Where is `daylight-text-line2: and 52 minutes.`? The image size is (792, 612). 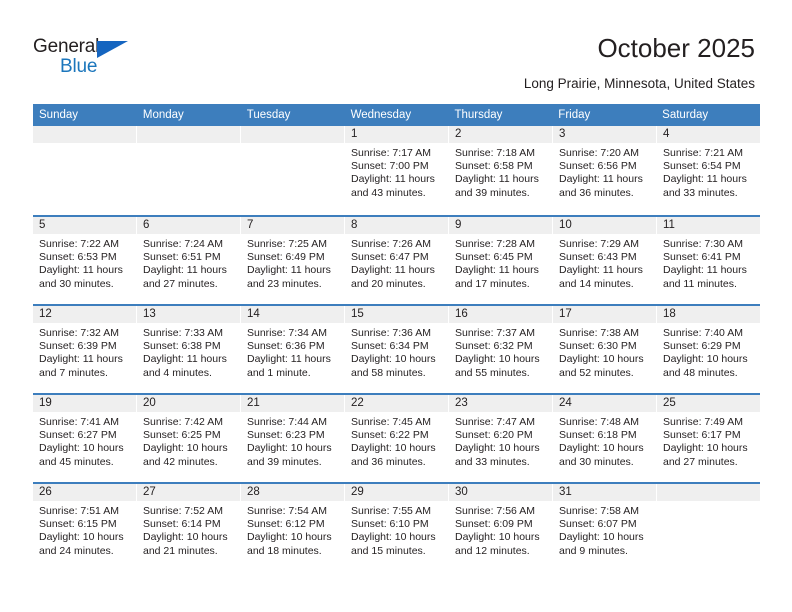
daylight-text-line2: and 52 minutes. is located at coordinates (596, 372).